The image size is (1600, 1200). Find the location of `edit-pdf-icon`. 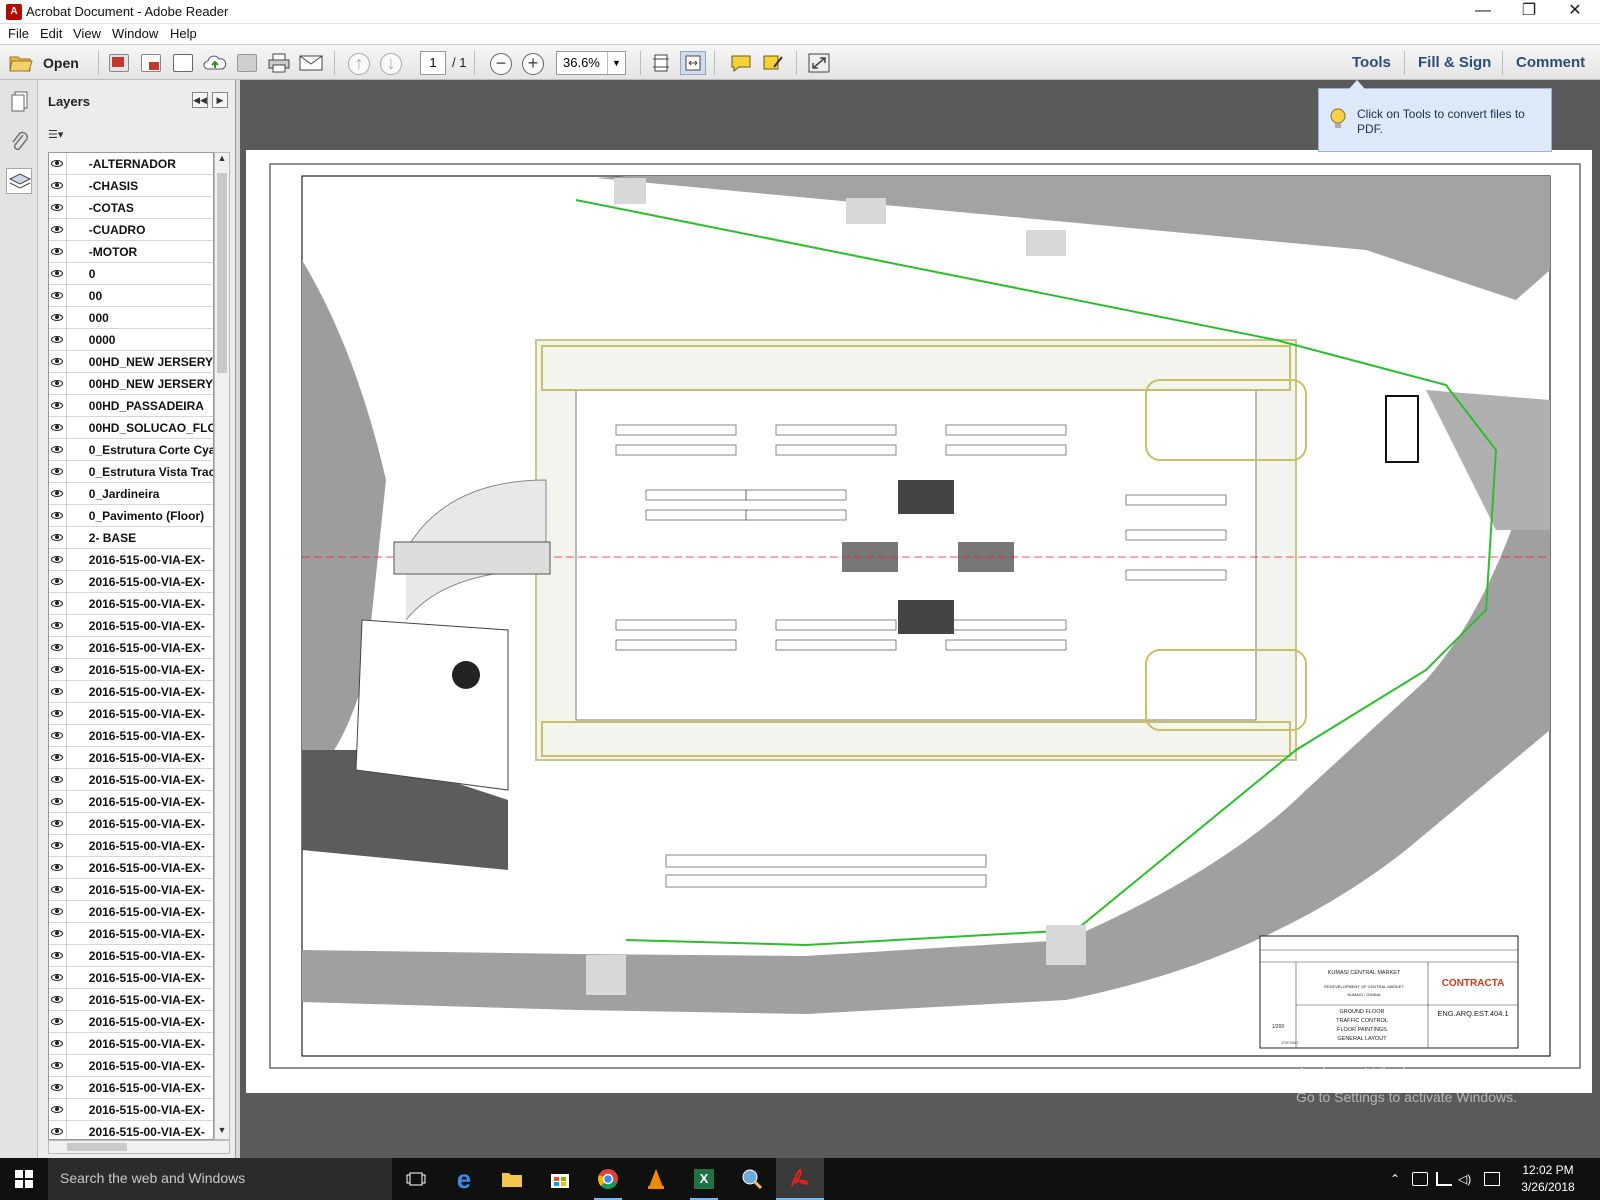

edit-pdf-icon is located at coordinates (183, 63).